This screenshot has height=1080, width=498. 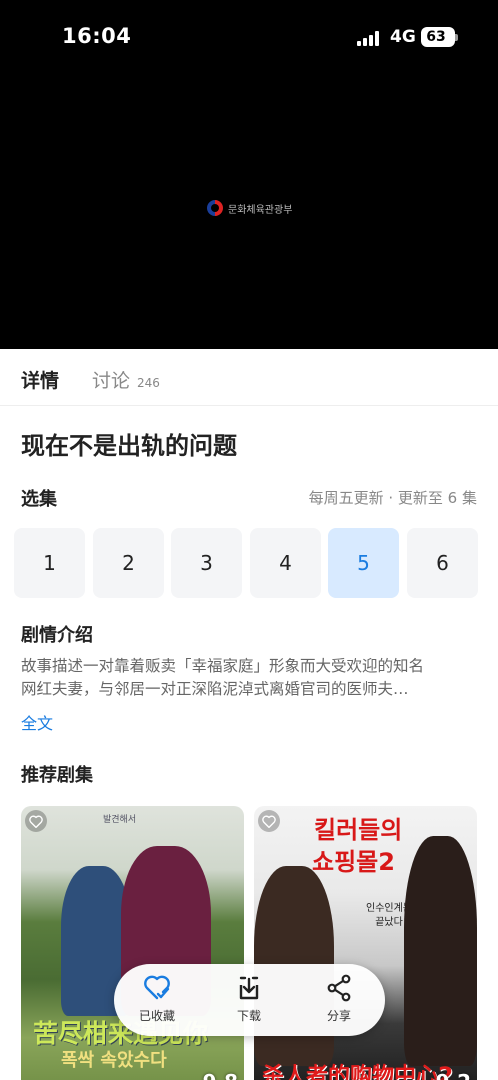 What do you see at coordinates (120, 820) in the screenshot?
I see `poster-top-text: 발견해서` at bounding box center [120, 820].